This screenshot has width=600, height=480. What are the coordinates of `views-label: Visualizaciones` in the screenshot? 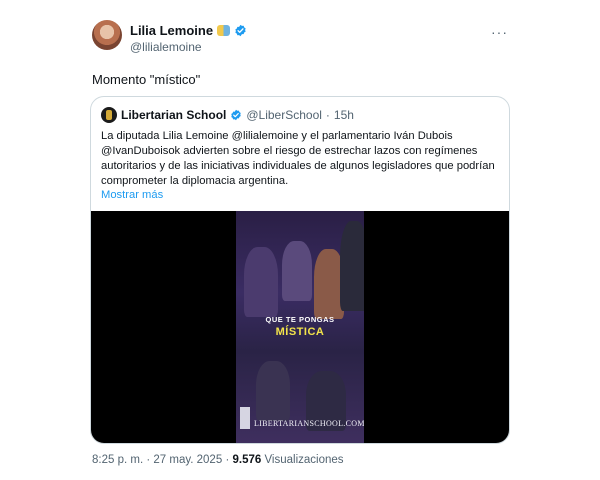 It's located at (304, 460).